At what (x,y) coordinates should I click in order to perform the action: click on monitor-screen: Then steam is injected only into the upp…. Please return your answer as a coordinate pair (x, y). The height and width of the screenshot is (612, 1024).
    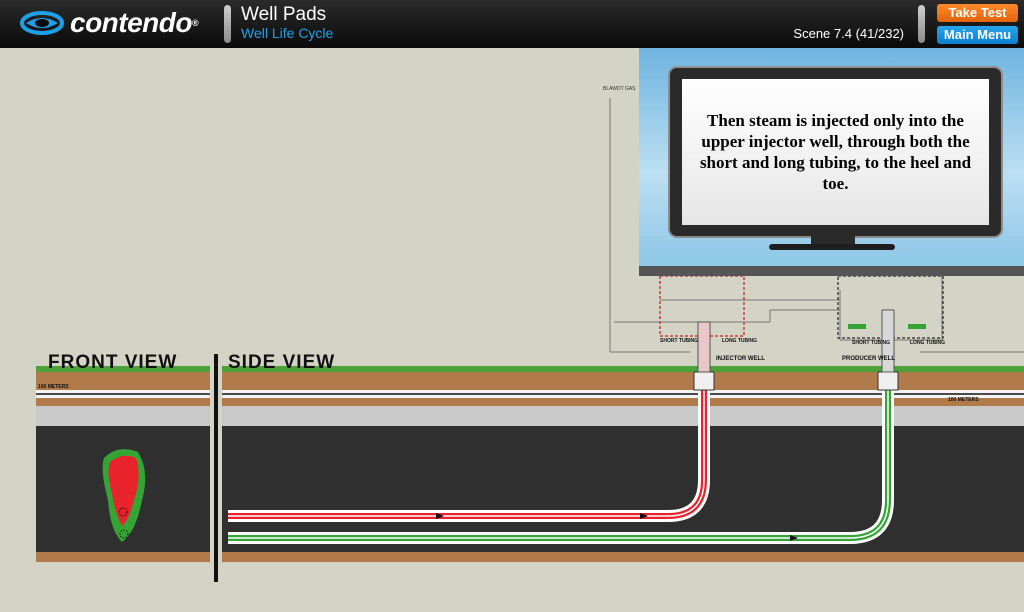
    Looking at the image, I should click on (835, 152).